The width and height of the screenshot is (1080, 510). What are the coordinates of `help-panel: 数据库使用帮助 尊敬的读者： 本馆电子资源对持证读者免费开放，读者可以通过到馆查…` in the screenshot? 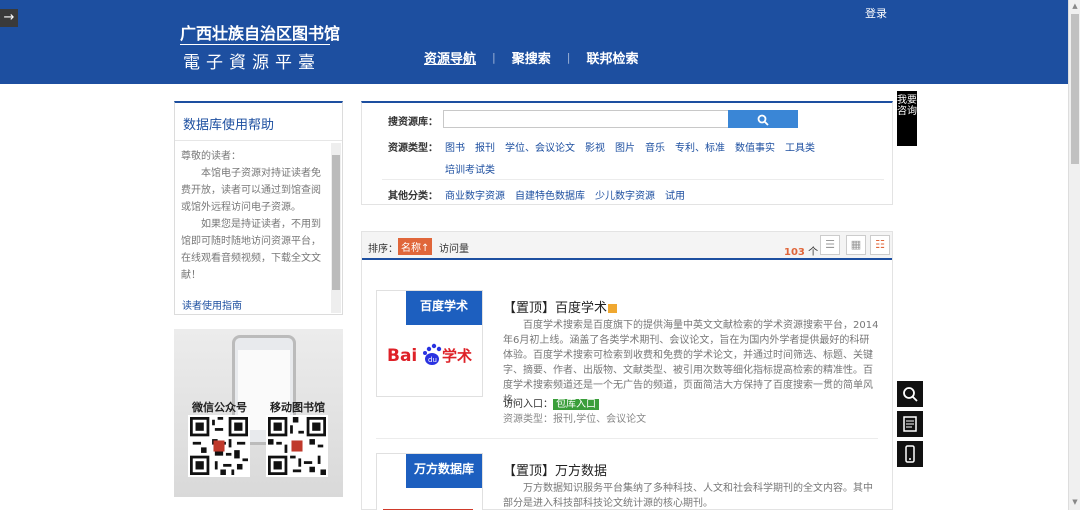 It's located at (258, 208).